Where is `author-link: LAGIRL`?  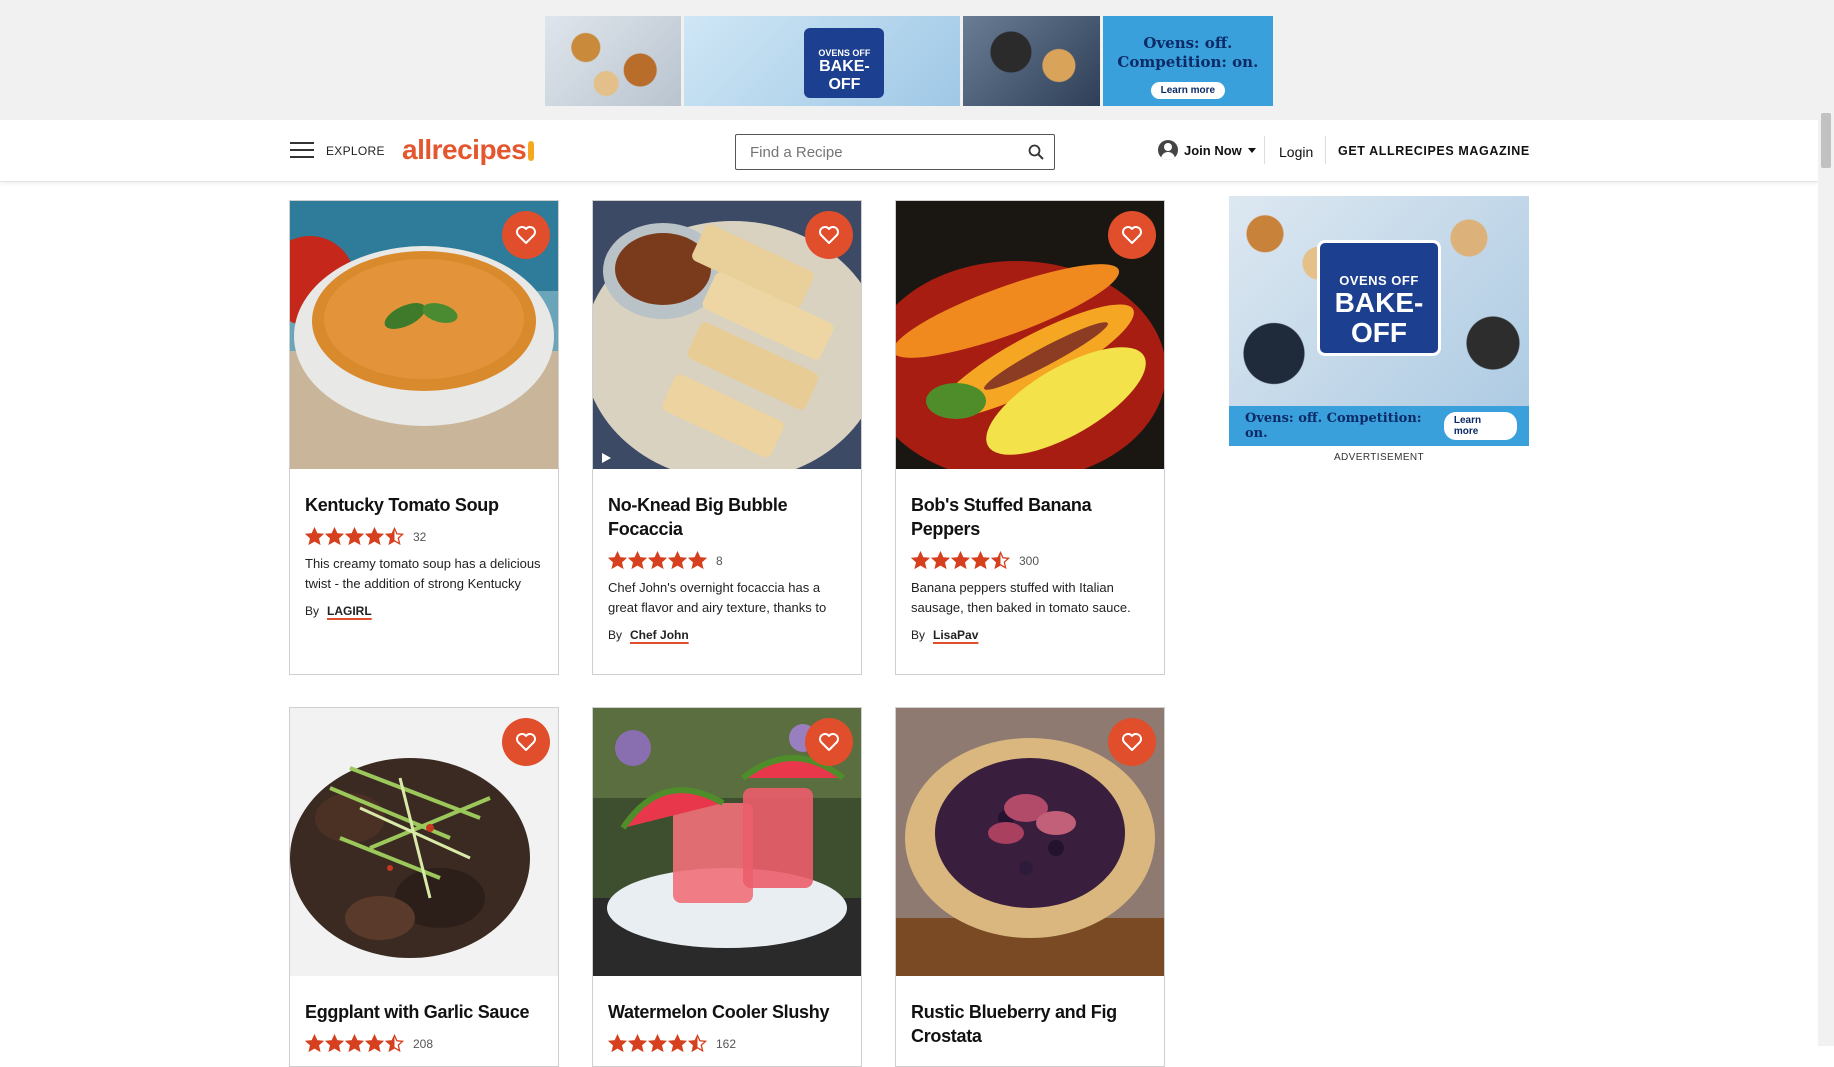
author-link: LAGIRL is located at coordinates (349, 611).